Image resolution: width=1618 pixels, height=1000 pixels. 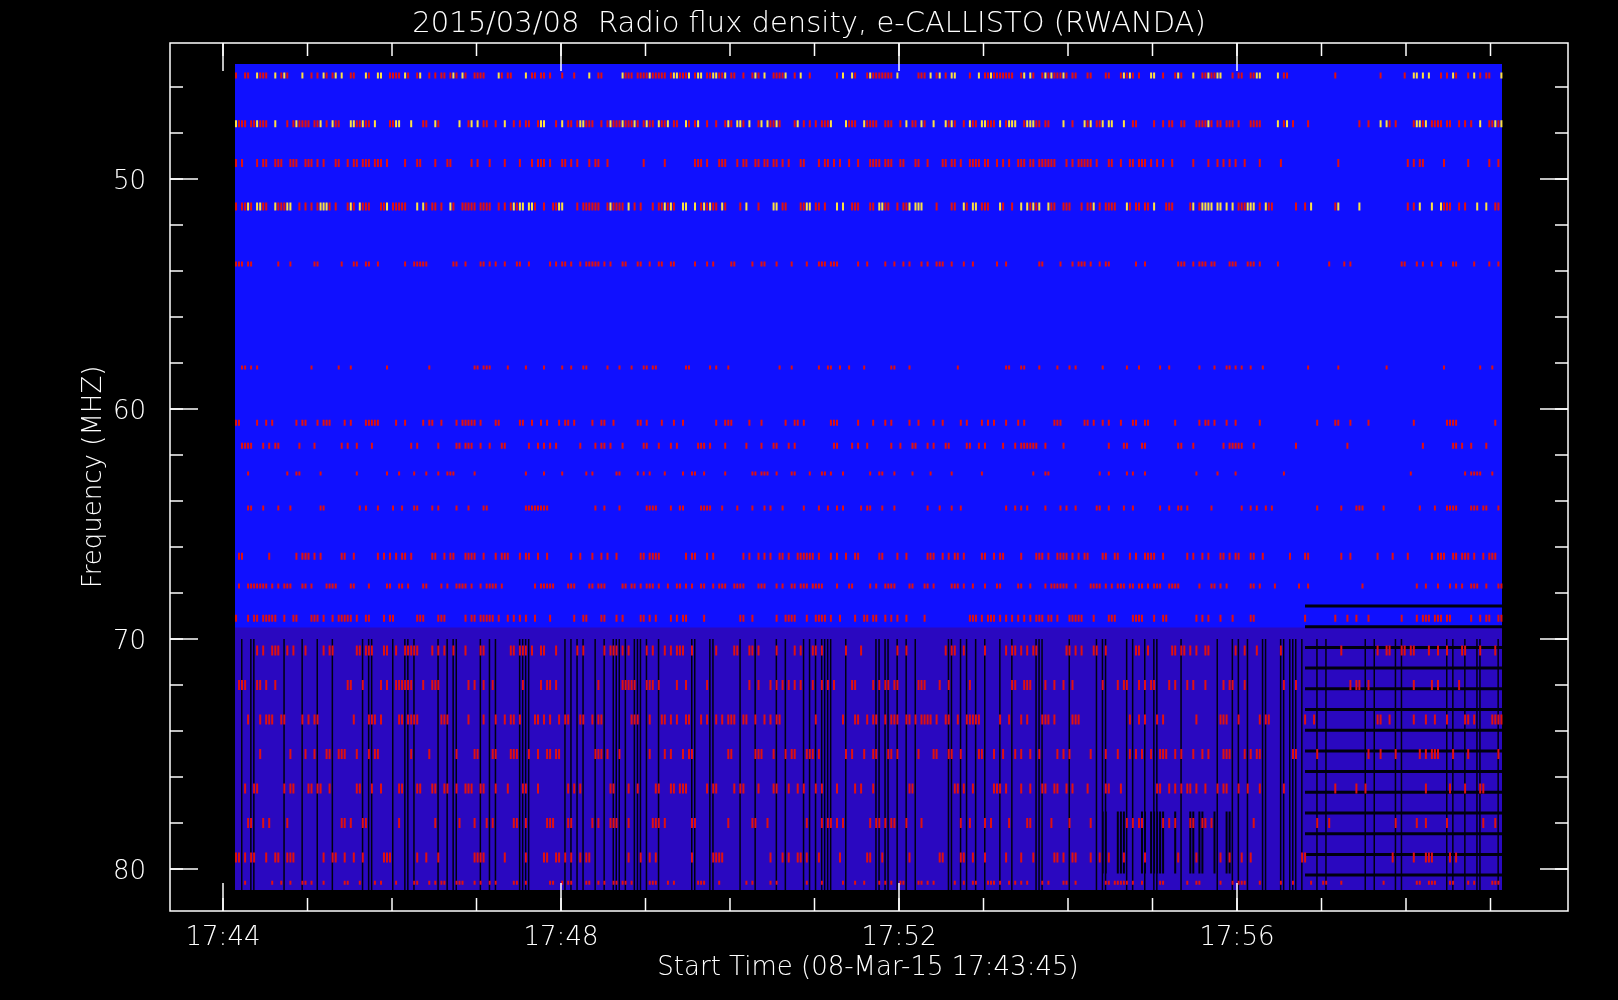 What do you see at coordinates (899, 936) in the screenshot?
I see `x-tick-label: 17:52` at bounding box center [899, 936].